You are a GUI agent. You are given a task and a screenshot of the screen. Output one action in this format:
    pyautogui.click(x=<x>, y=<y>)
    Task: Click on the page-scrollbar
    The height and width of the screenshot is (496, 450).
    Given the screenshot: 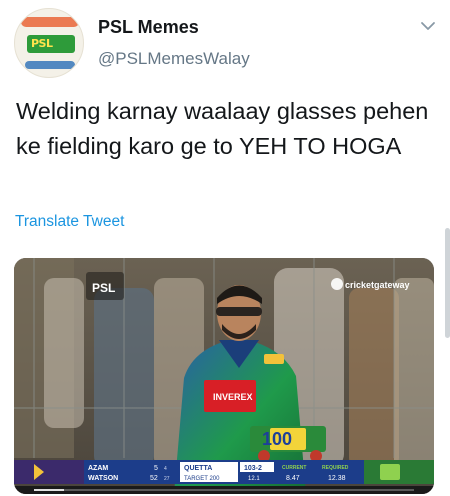 What is the action you would take?
    pyautogui.click(x=447, y=283)
    